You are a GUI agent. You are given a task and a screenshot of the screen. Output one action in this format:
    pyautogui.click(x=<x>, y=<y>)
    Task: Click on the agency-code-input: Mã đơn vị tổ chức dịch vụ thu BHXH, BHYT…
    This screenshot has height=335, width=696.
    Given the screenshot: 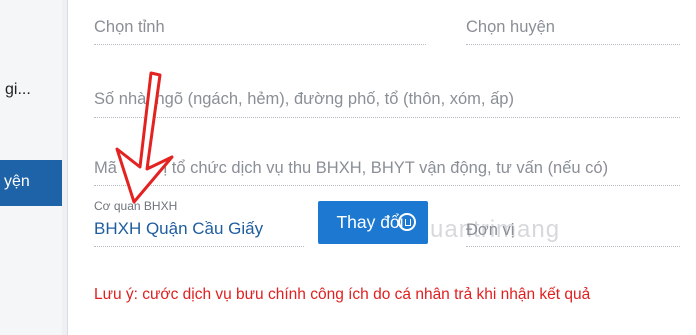 What is the action you would take?
    pyautogui.click(x=351, y=168)
    